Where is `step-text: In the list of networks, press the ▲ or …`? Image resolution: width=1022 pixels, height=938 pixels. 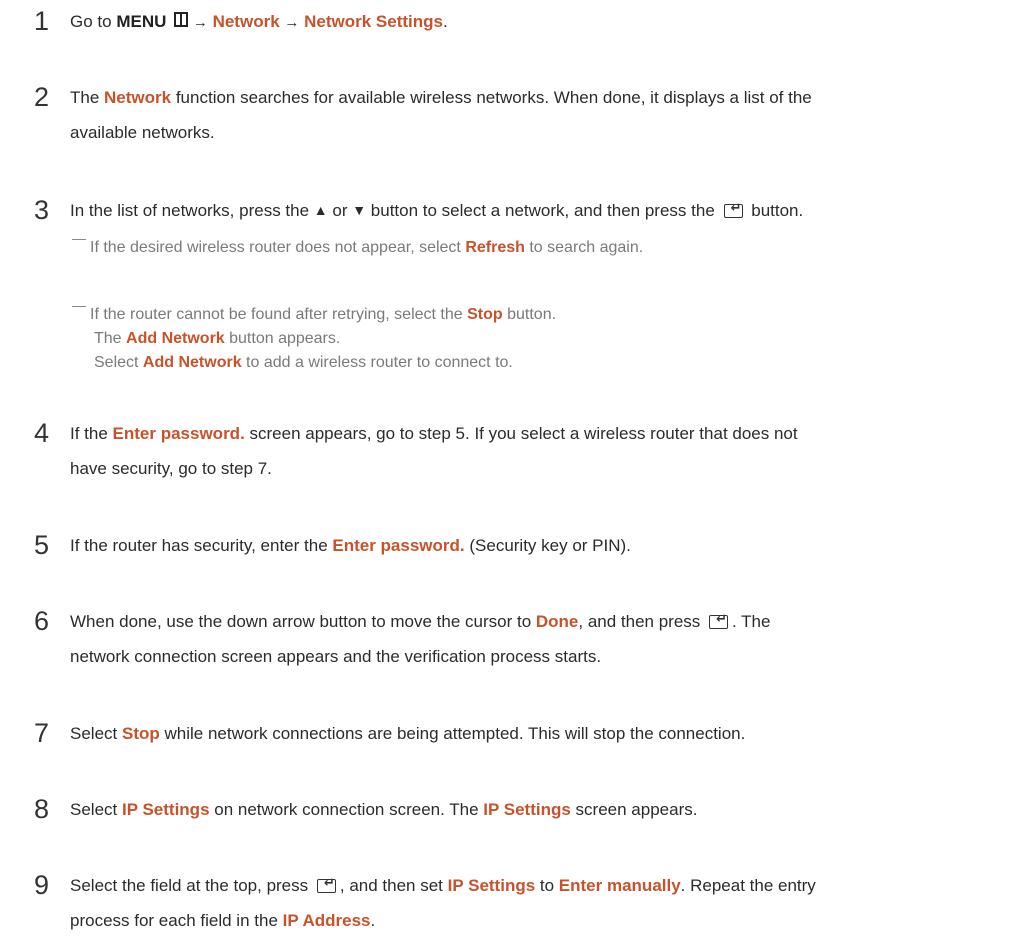 step-text: In the list of networks, press the ▲ or … is located at coordinates (543, 210).